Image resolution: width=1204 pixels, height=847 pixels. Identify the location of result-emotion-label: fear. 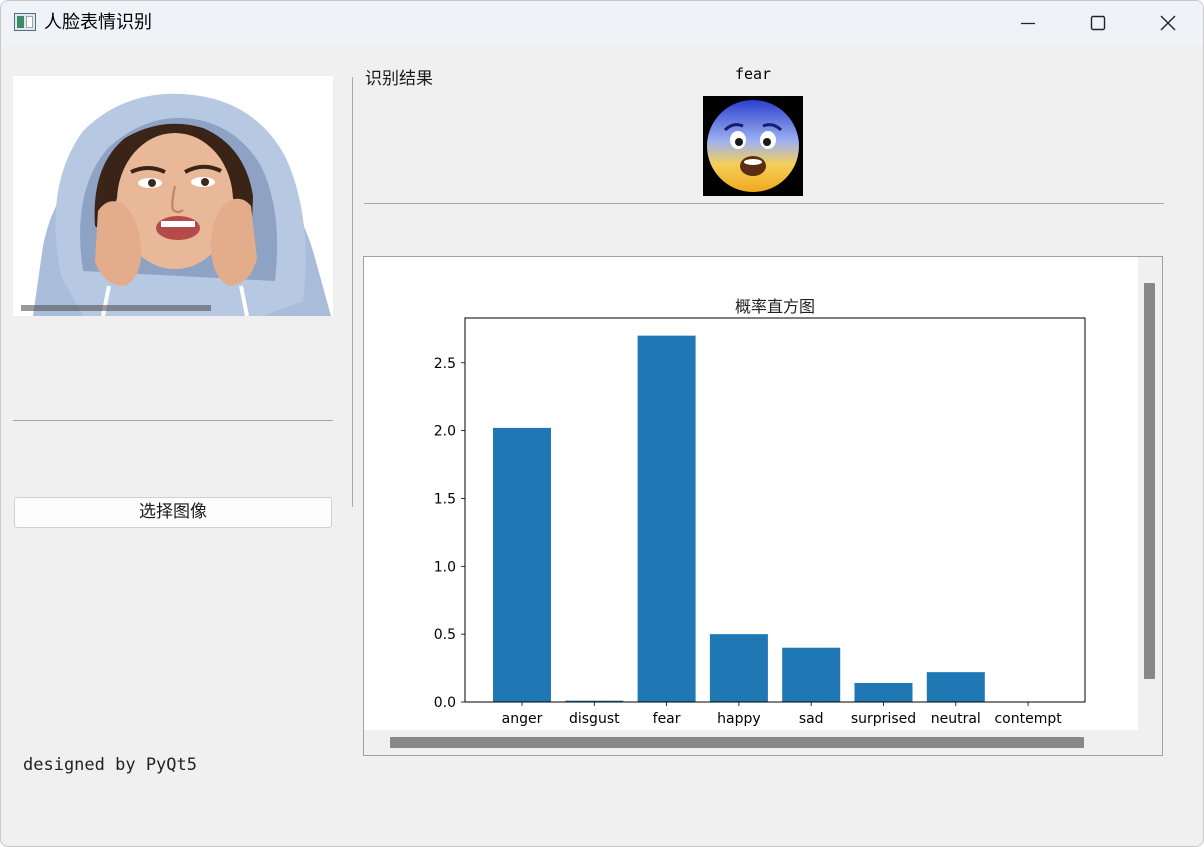
(753, 74).